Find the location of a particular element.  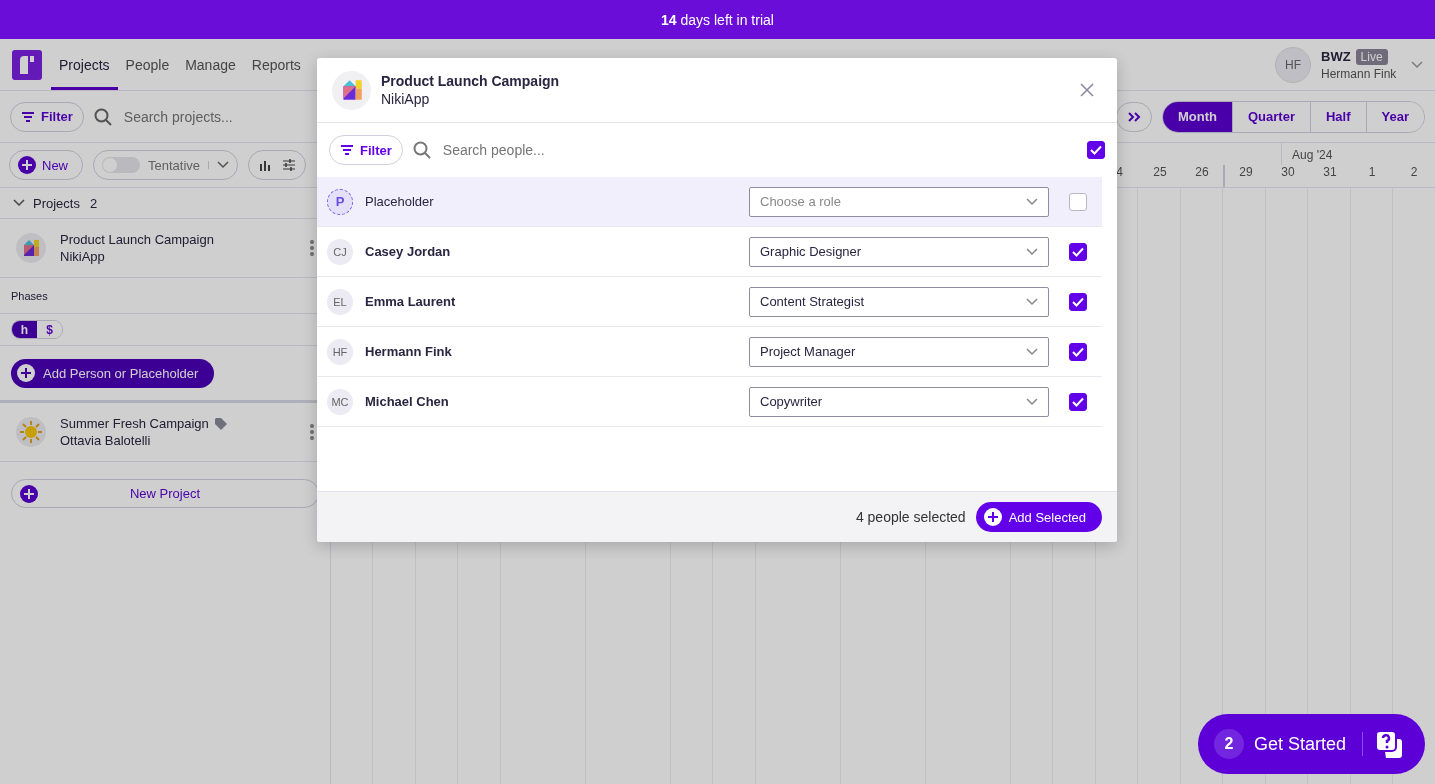

role-select: Graphic Designer is located at coordinates (899, 251).